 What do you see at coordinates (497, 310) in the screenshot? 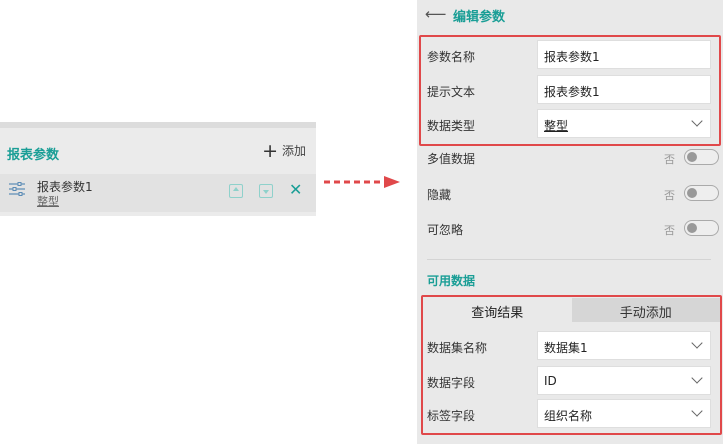
I see `tab-query-result: 查询结果` at bounding box center [497, 310].